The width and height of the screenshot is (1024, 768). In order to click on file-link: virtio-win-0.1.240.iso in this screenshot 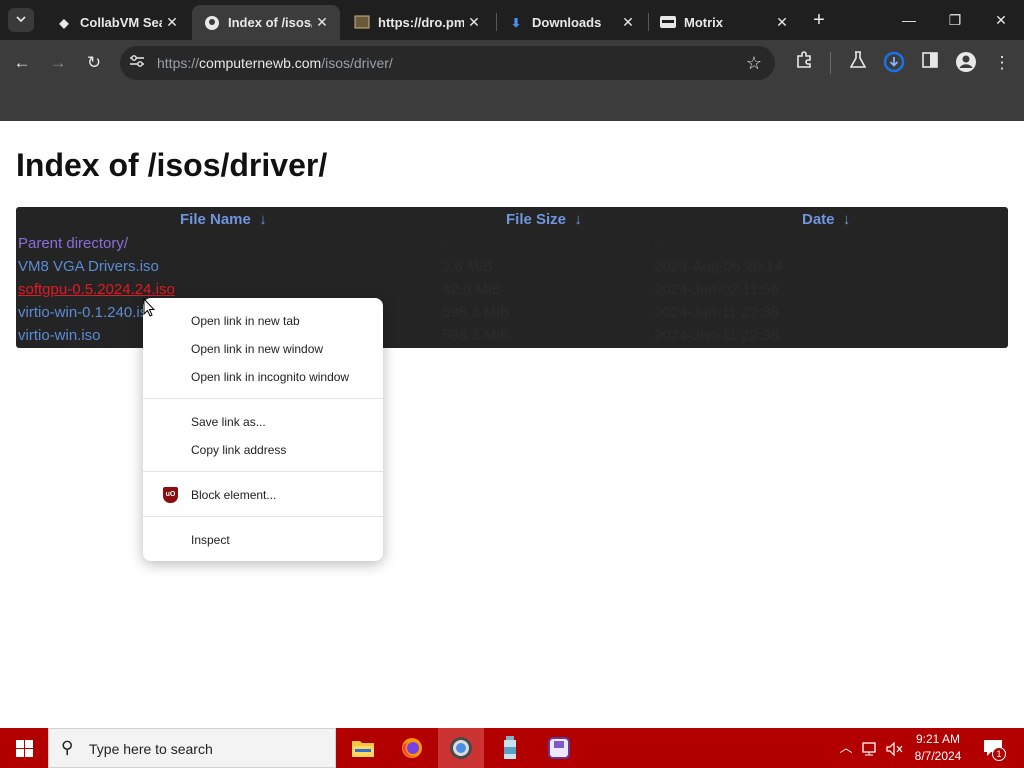, I will do `click(87, 312)`.